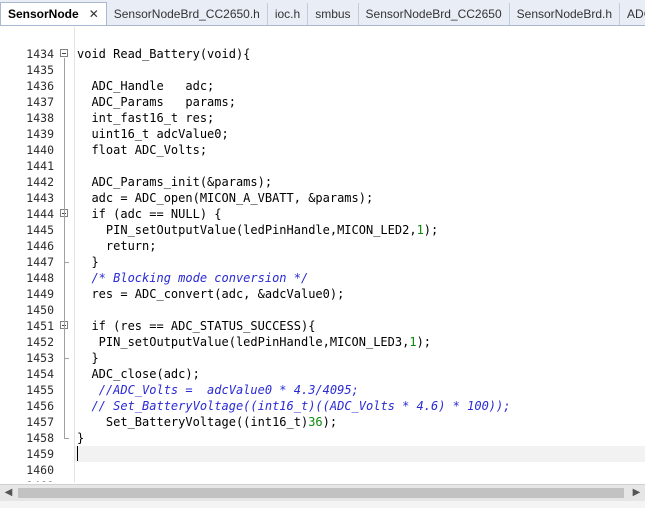 This screenshot has height=508, width=645. What do you see at coordinates (40, 150) in the screenshot?
I see `line-number: 1440` at bounding box center [40, 150].